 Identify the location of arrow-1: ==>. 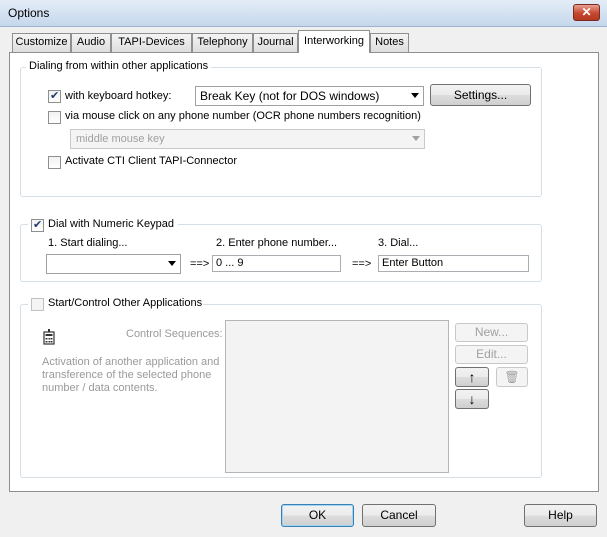
(200, 264).